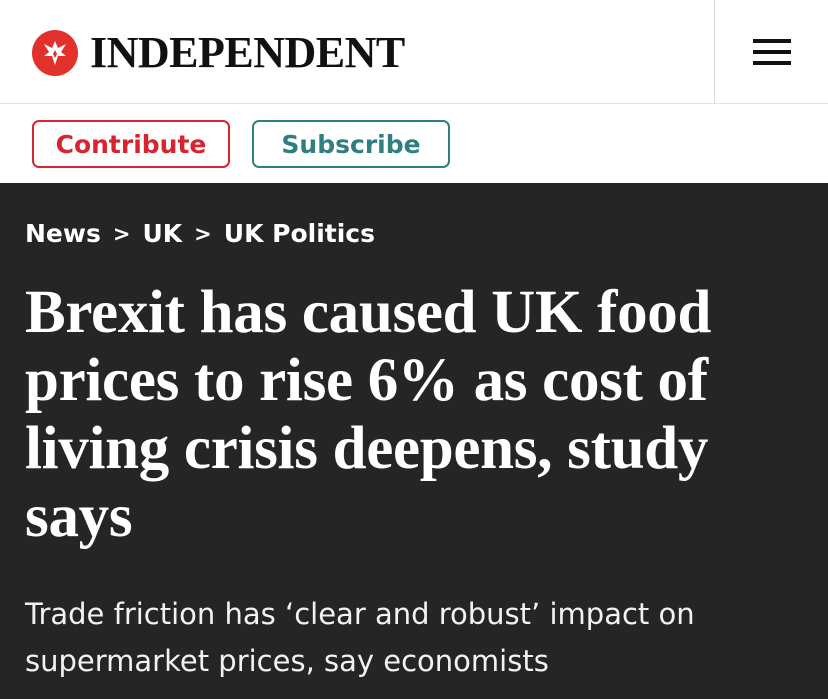 This screenshot has width=828, height=699. I want to click on actions-bar: Contribute Subscribe, so click(414, 144).